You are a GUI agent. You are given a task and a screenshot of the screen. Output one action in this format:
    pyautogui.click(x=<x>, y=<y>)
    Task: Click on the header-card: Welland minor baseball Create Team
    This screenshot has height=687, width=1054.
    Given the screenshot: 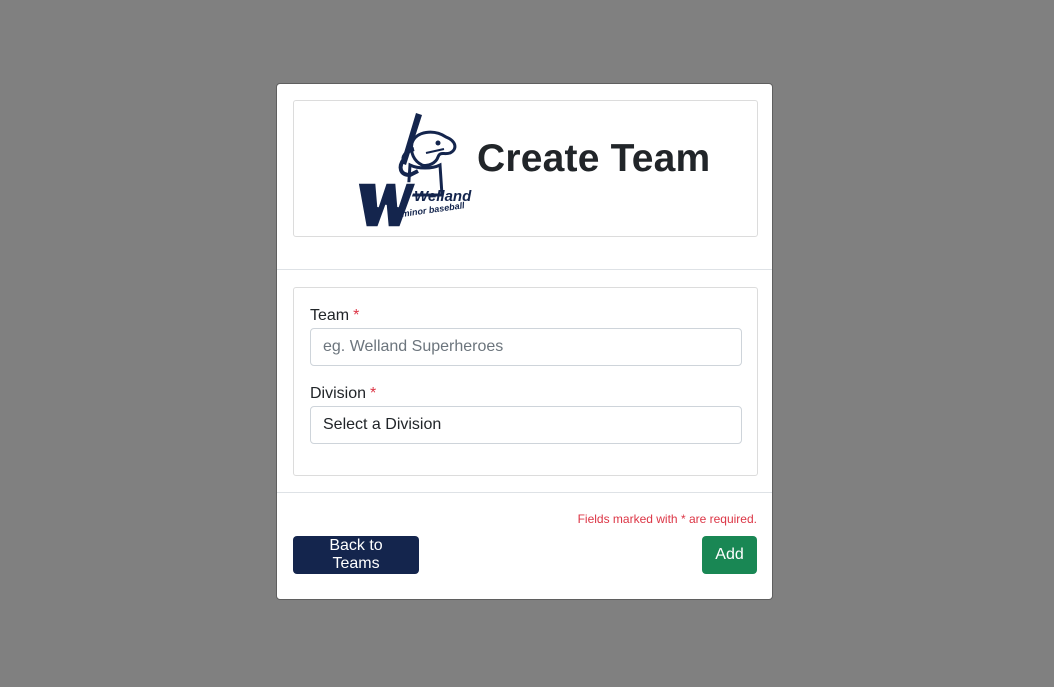 What is the action you would take?
    pyautogui.click(x=525, y=168)
    